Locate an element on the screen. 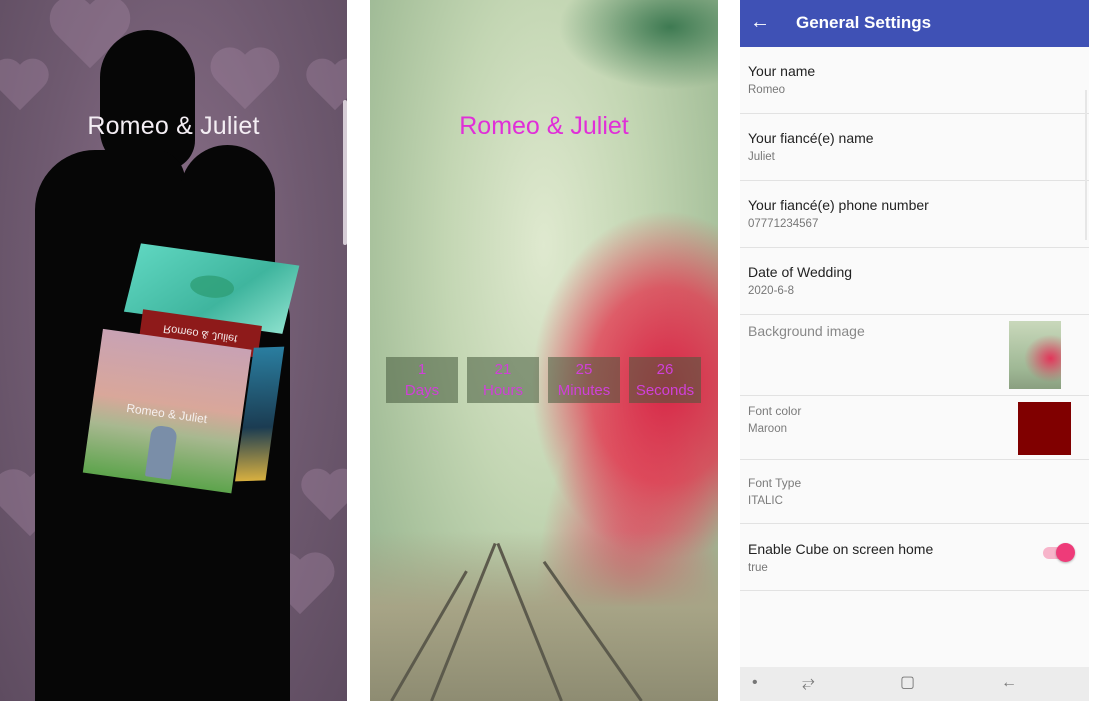 The width and height of the screenshot is (1094, 701). app-bar: ← General Settings is located at coordinates (914, 23).